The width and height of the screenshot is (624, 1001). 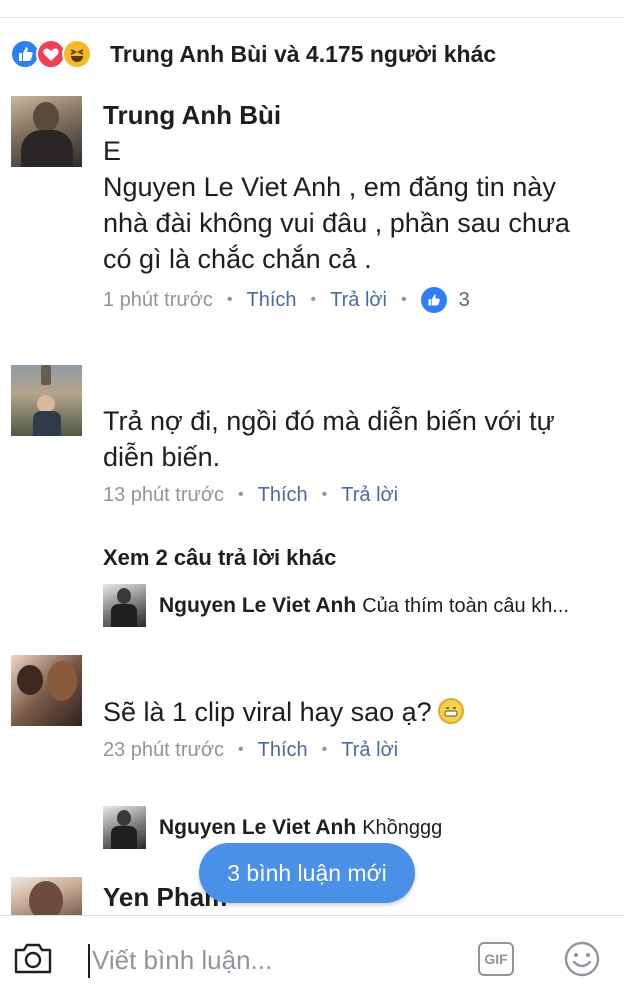 I want to click on comment-composer: GIF, so click(x=312, y=958).